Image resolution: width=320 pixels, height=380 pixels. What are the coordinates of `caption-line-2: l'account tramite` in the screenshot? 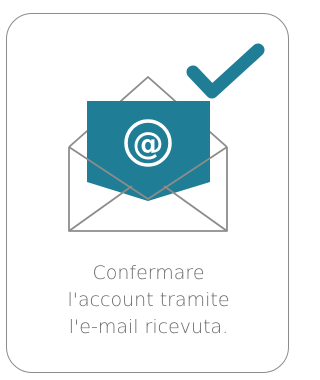 It's located at (148, 300).